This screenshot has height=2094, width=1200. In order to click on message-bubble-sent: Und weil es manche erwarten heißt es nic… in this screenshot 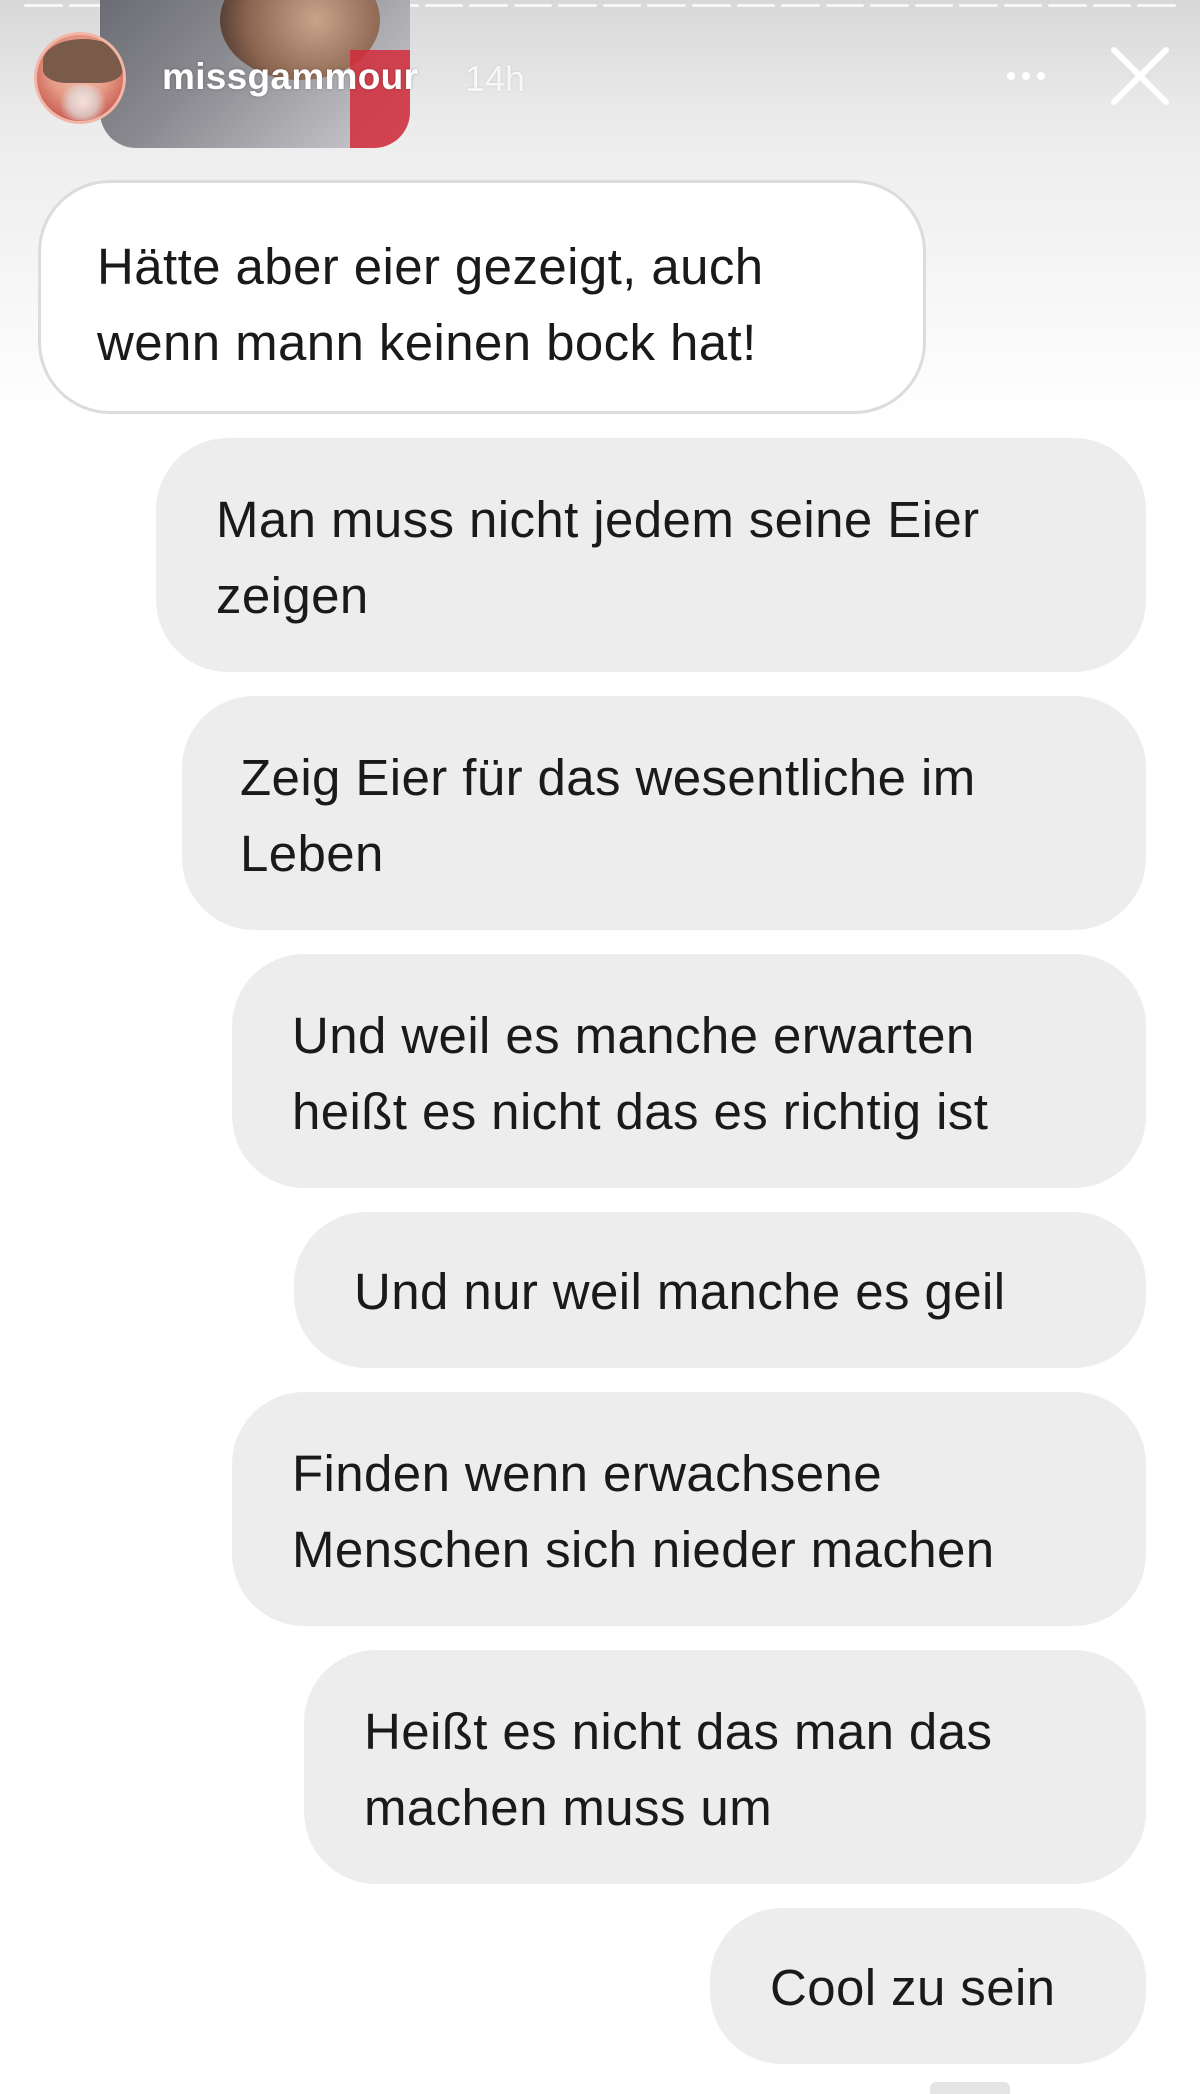, I will do `click(689, 1071)`.